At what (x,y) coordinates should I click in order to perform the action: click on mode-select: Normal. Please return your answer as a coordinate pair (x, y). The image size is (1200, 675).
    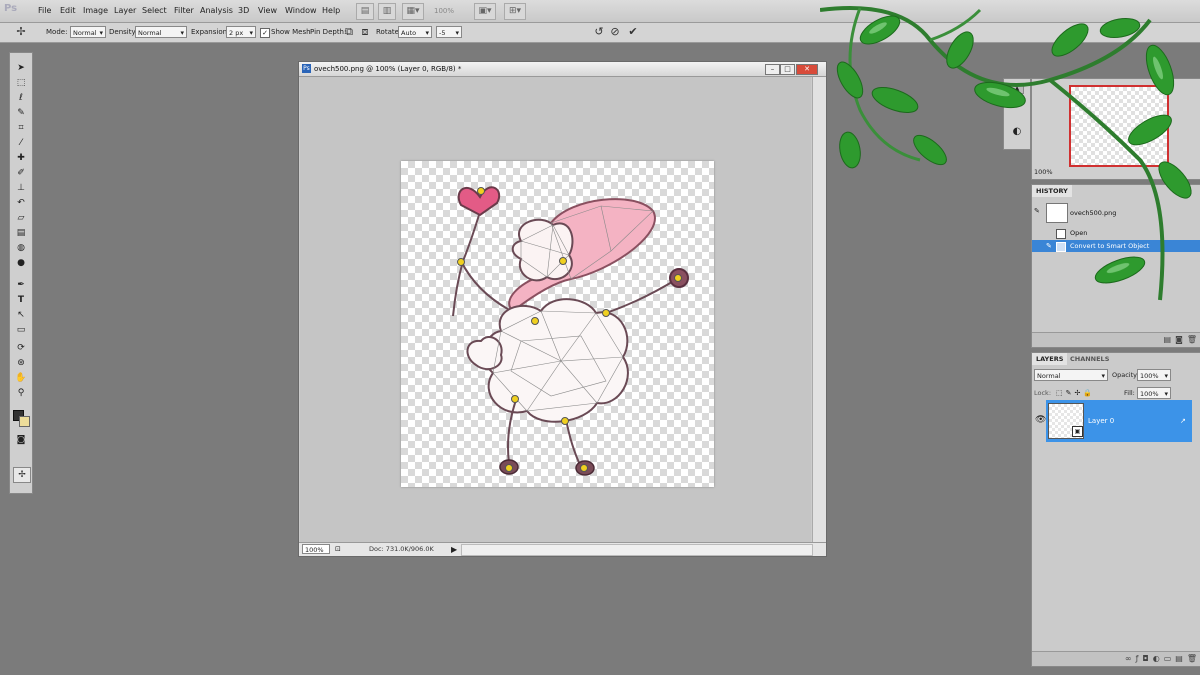
    Looking at the image, I should click on (88, 32).